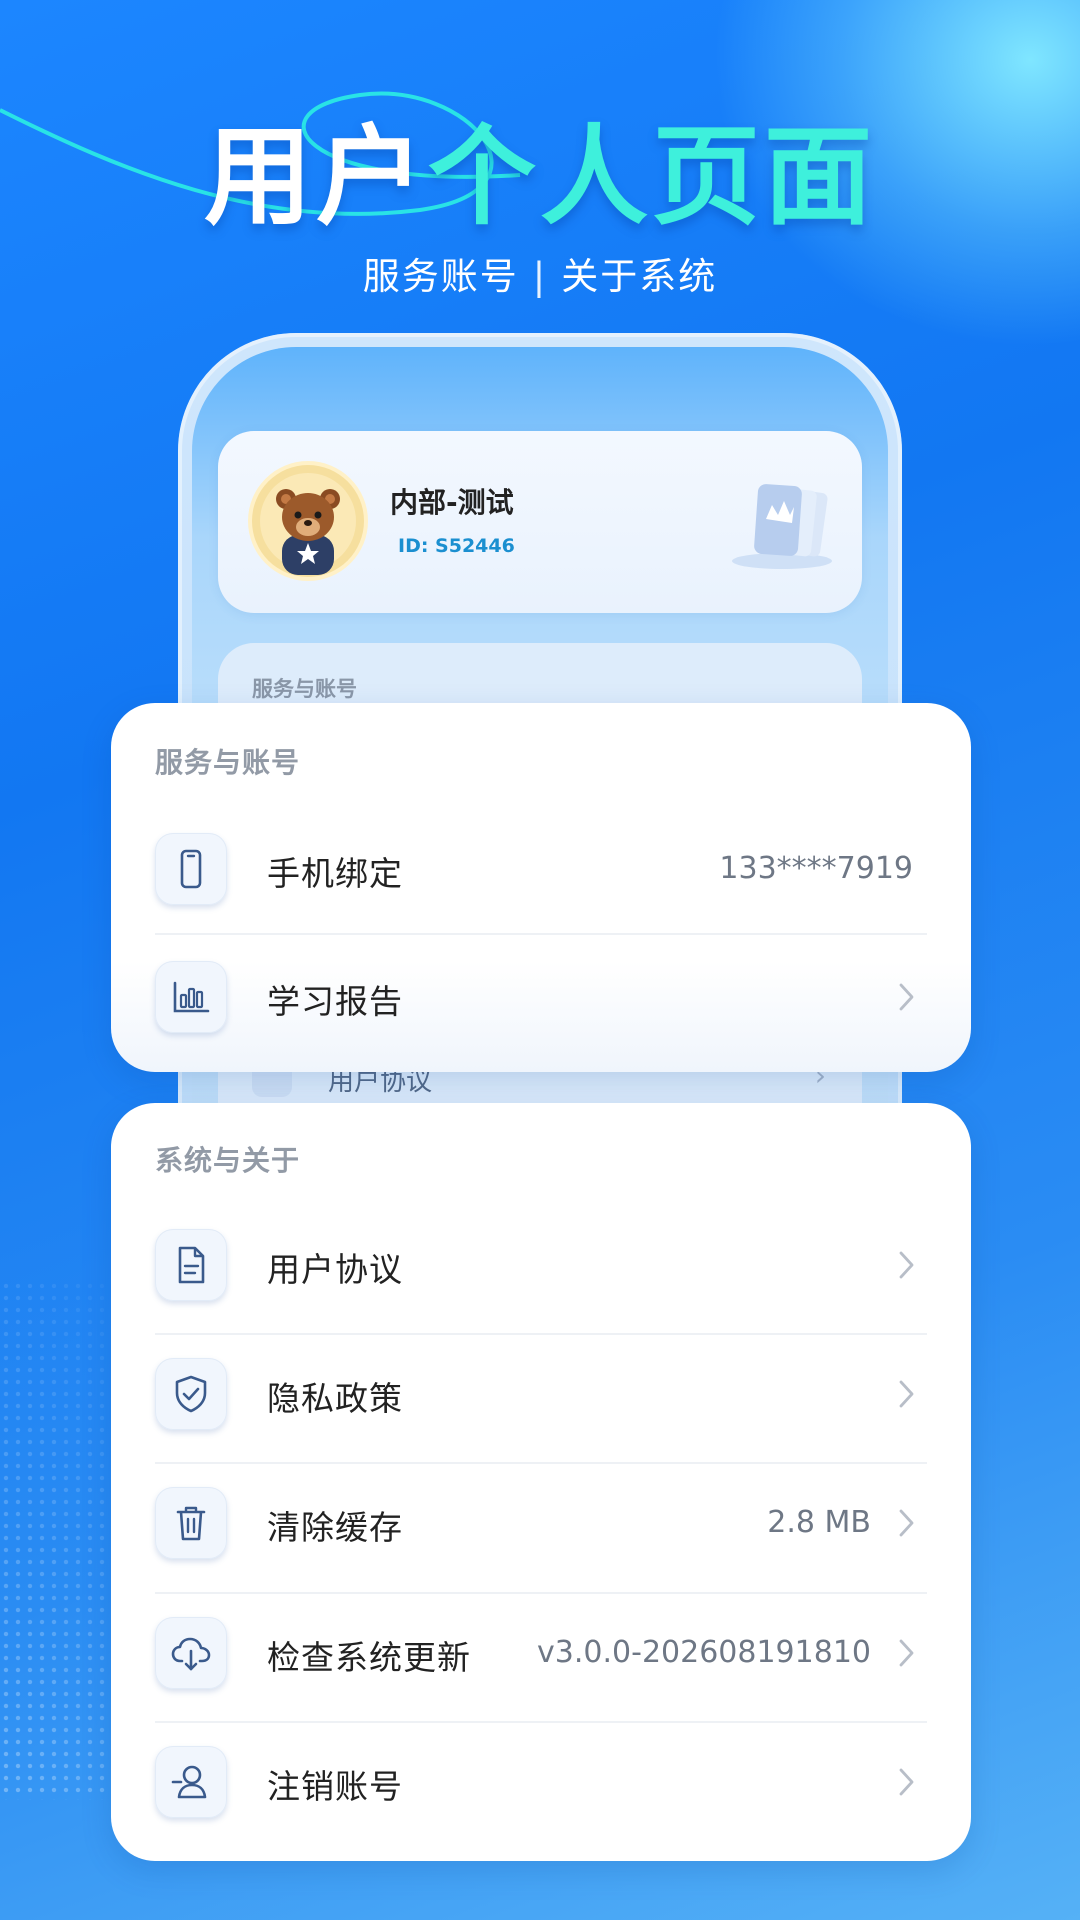 The image size is (1080, 1920). Describe the element at coordinates (541, 873) in the screenshot. I see `row-phone-binding: 手机绑定 133****7919` at that location.